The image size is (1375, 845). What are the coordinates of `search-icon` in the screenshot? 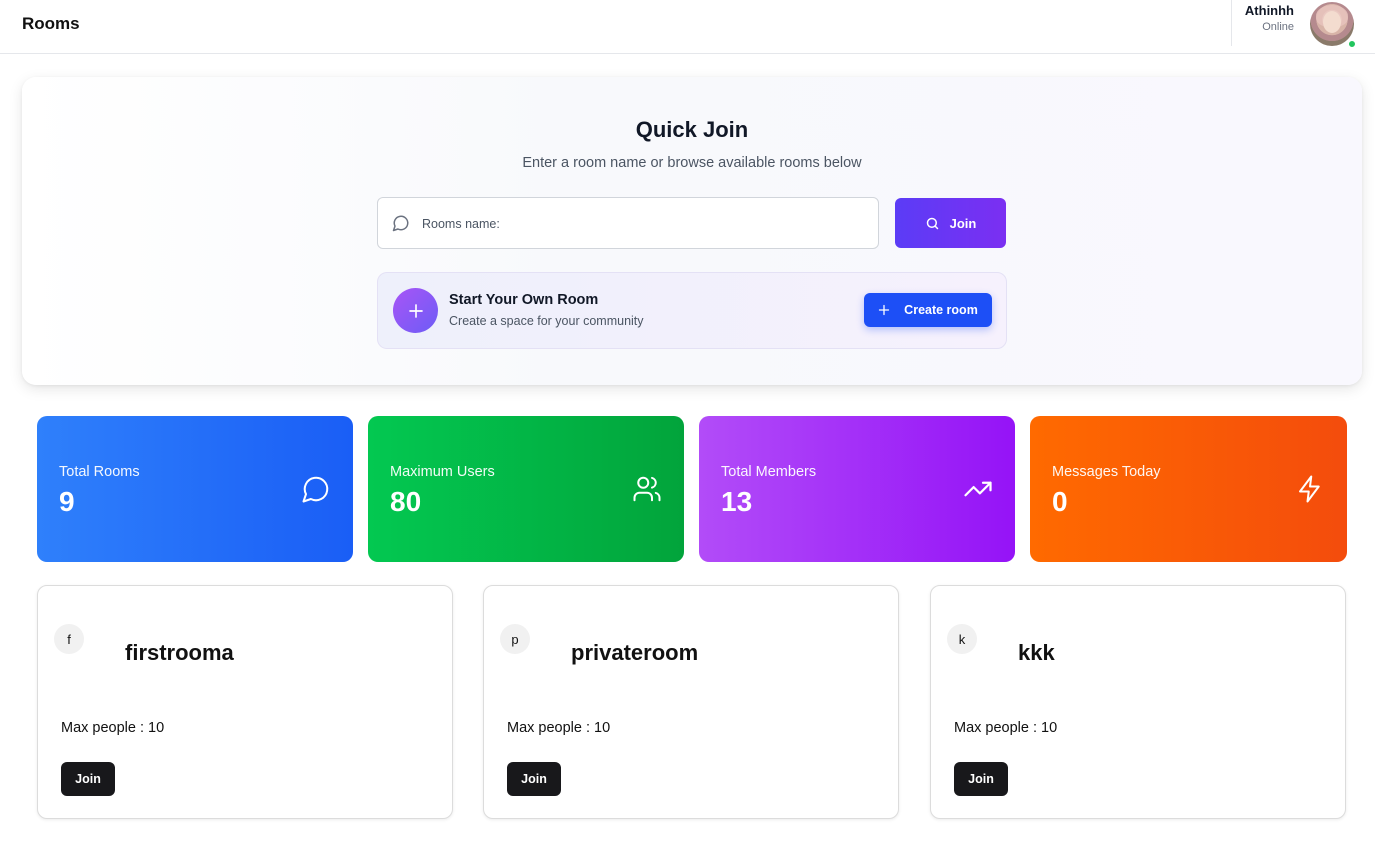 It's located at (932, 223).